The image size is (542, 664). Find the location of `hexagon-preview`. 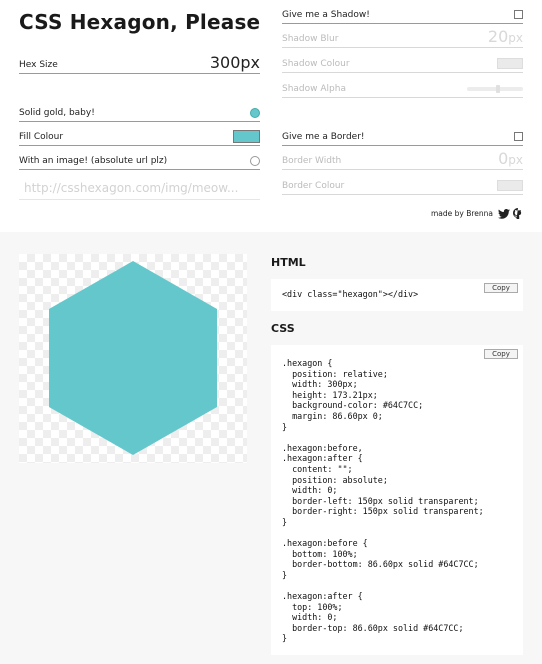

hexagon-preview is located at coordinates (133, 358).